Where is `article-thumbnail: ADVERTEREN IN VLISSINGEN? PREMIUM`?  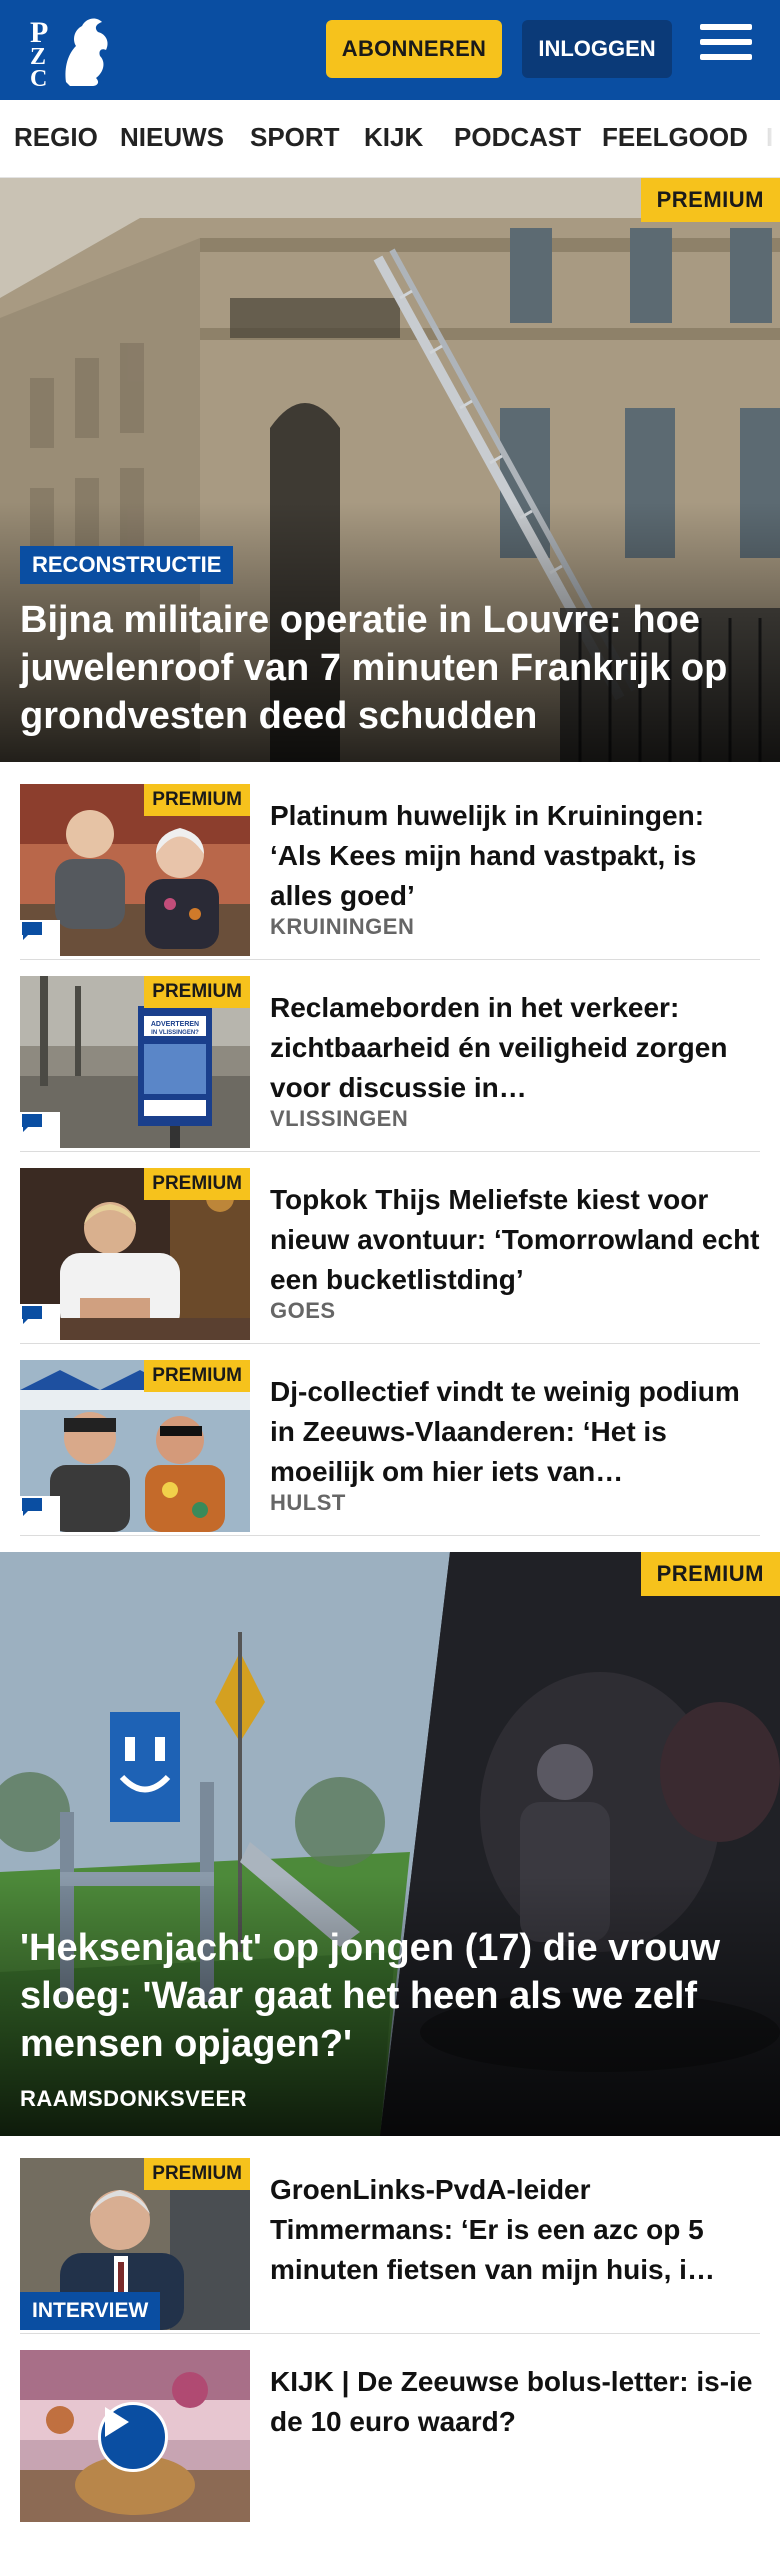
article-thumbnail: ADVERTEREN IN VLISSINGEN? PREMIUM is located at coordinates (135, 1062).